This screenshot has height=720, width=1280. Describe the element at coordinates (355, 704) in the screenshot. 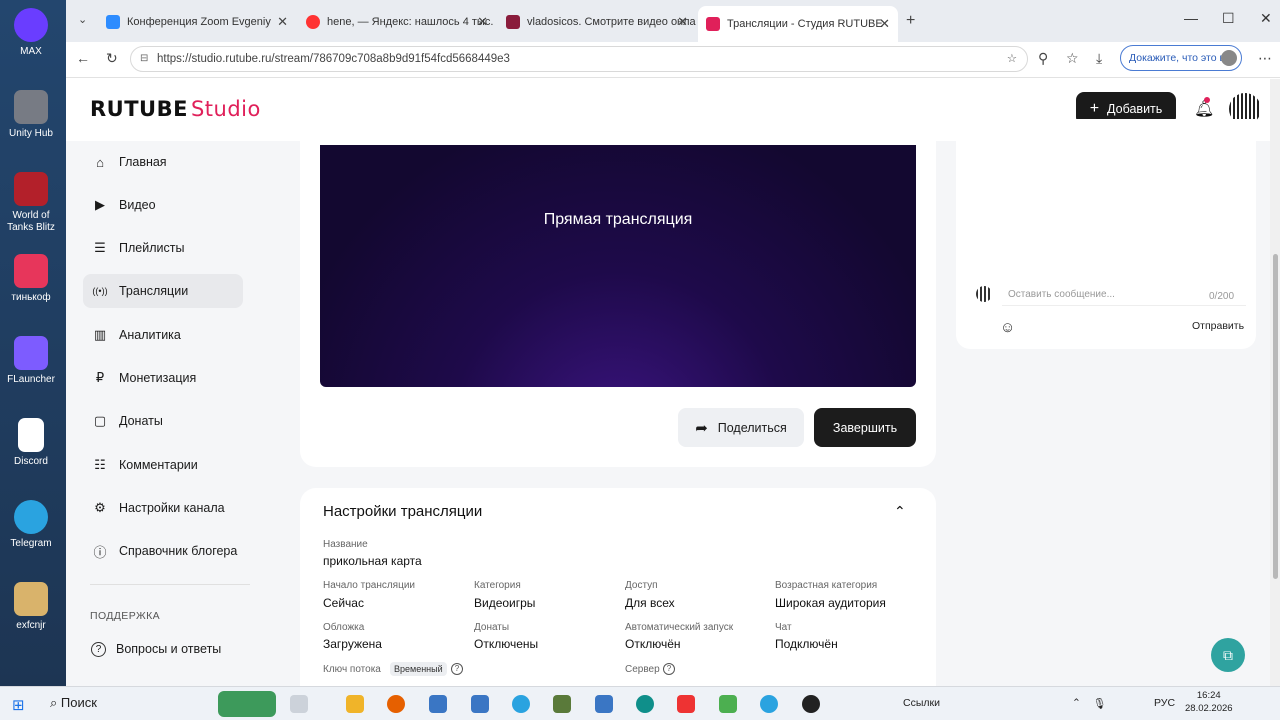

I see `file-explorer-icon` at that location.